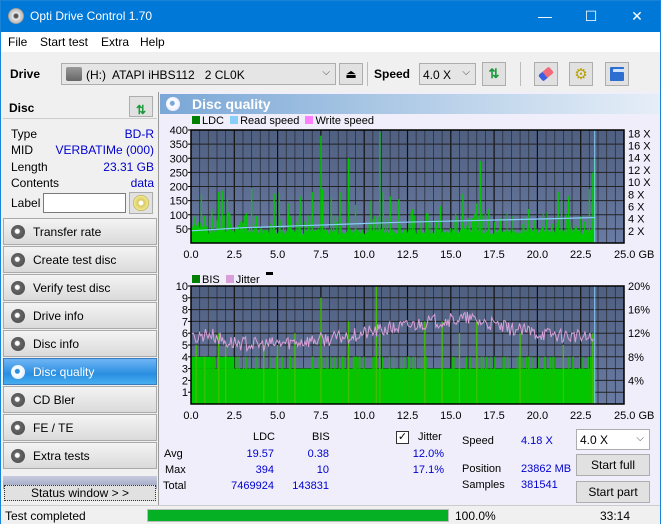 This screenshot has width=661, height=524. I want to click on y-tick-label: 4, so click(185, 358).